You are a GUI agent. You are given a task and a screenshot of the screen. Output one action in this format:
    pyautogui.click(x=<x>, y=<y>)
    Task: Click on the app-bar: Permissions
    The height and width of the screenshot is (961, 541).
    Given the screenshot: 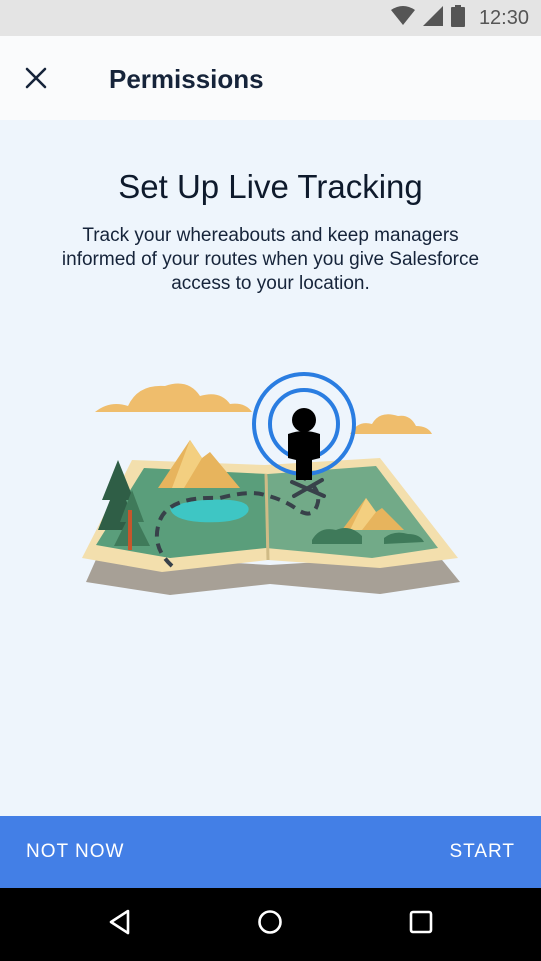 What is the action you would take?
    pyautogui.click(x=270, y=78)
    